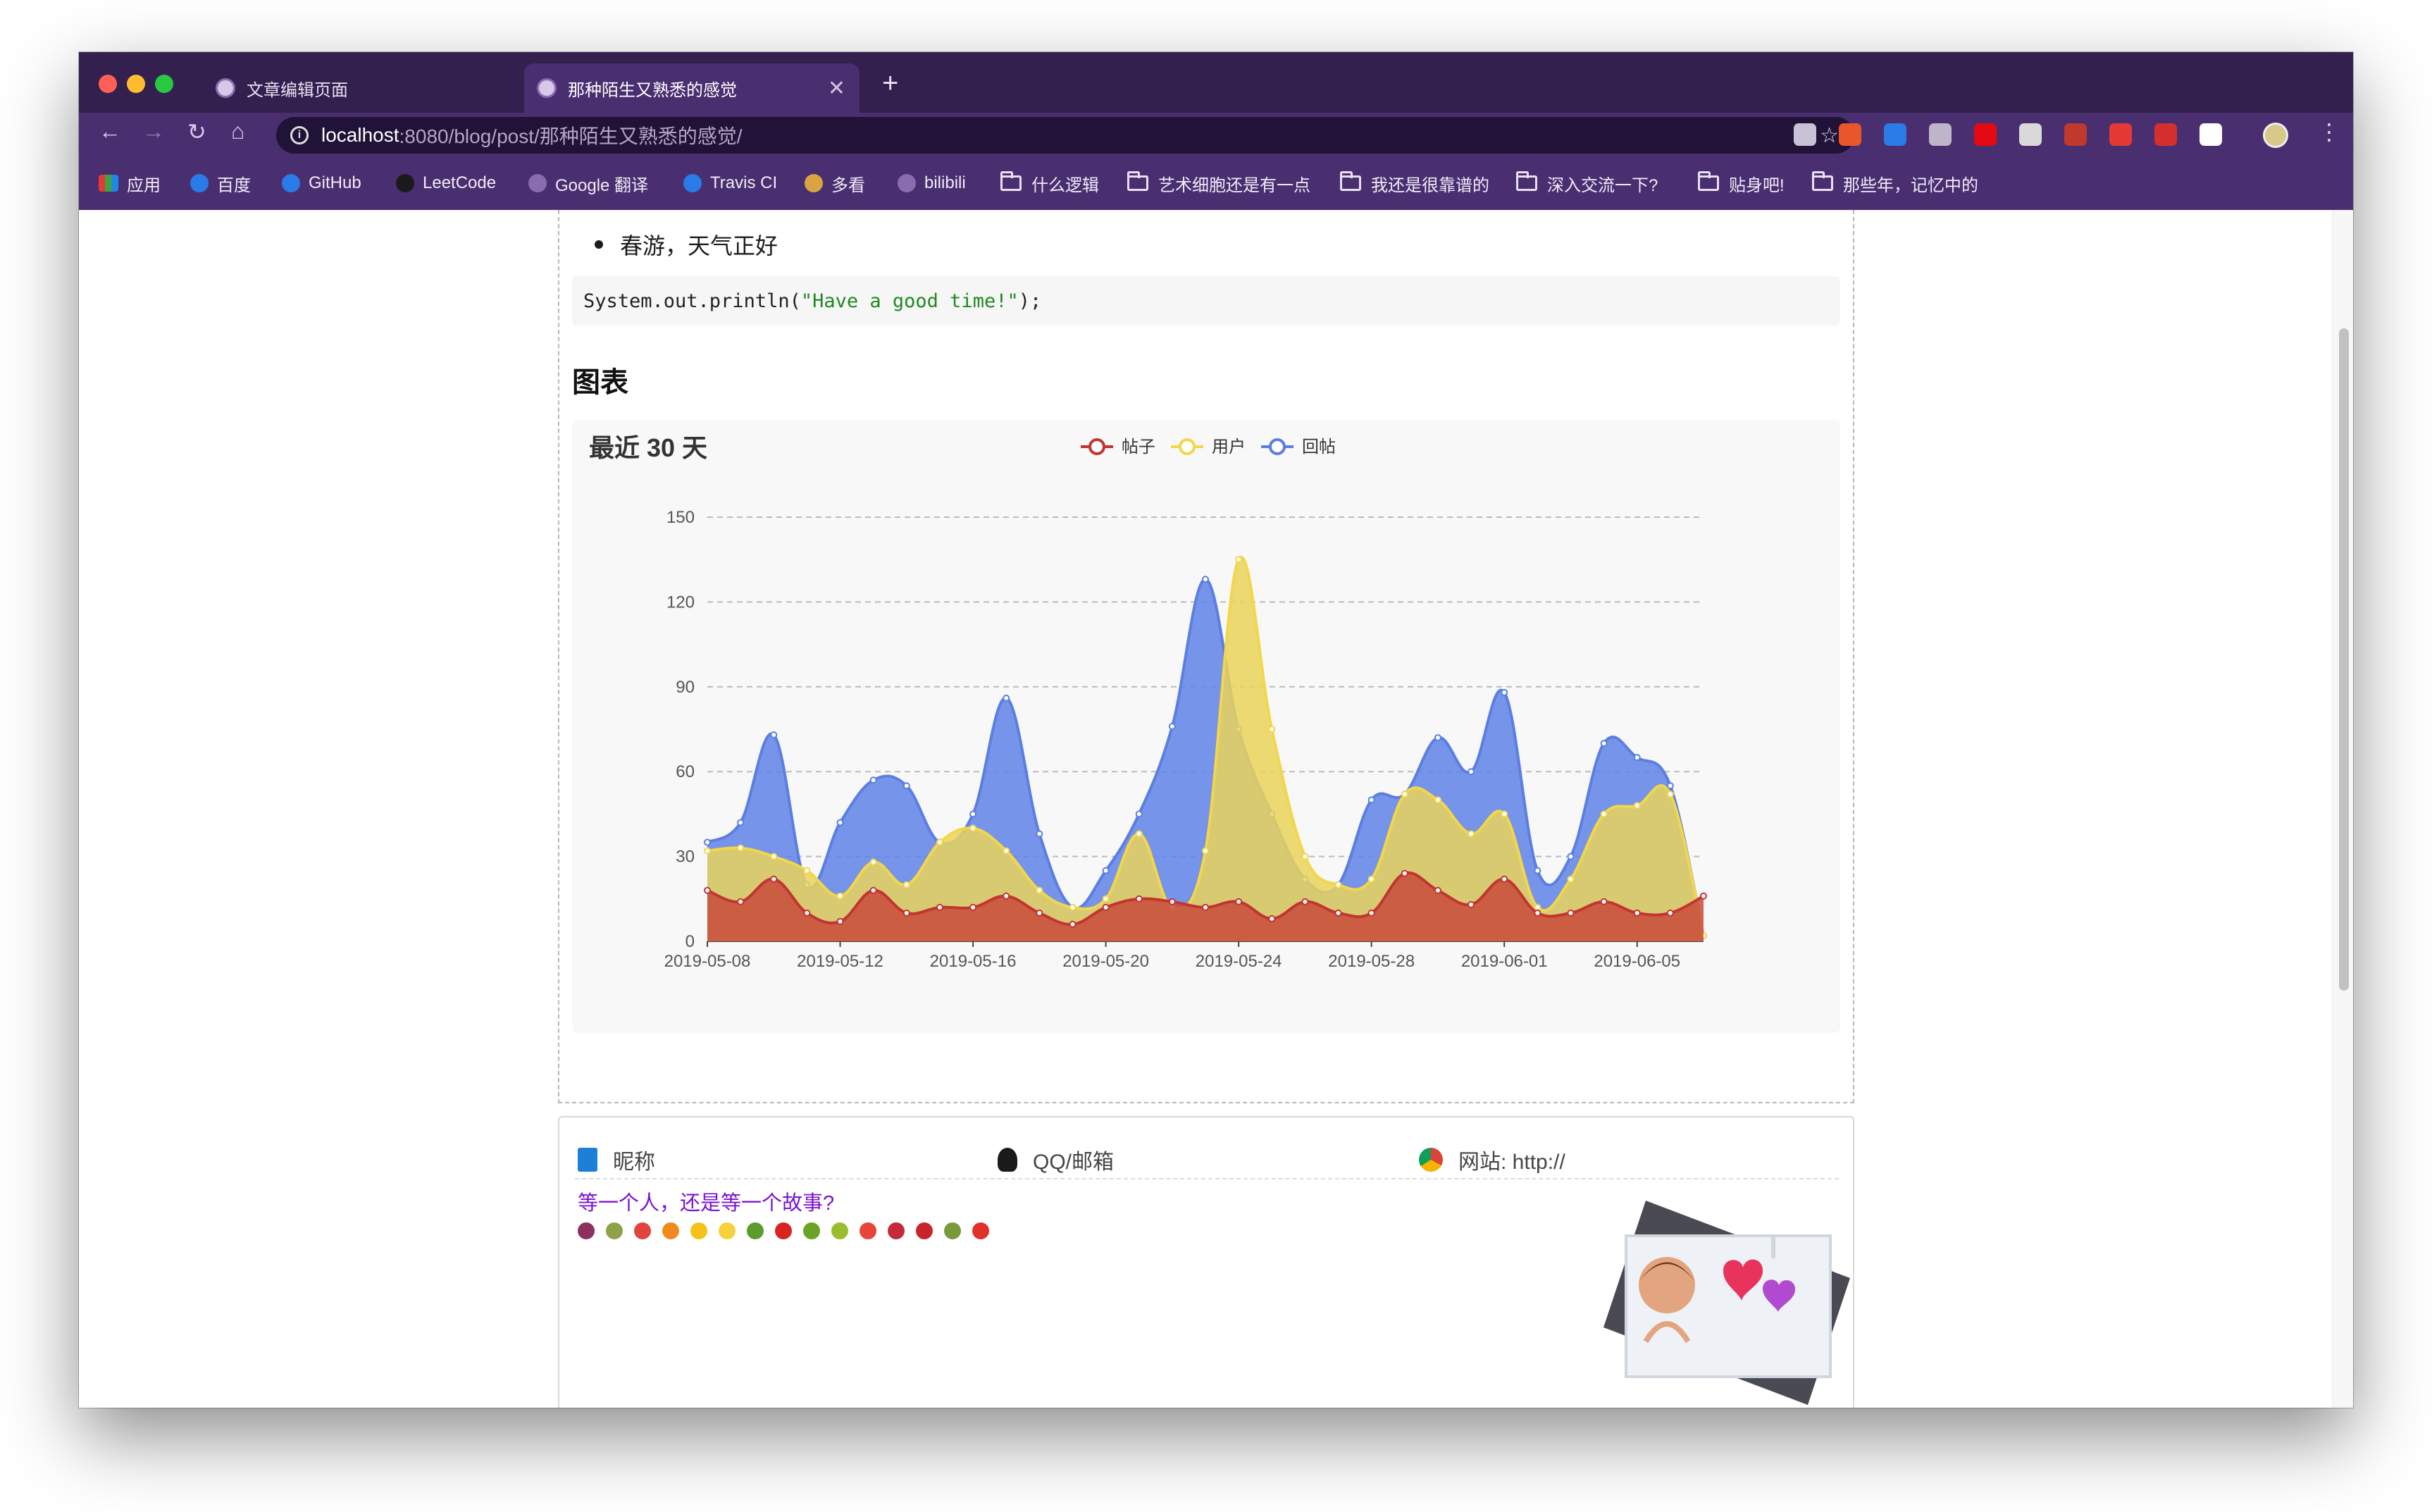  Describe the element at coordinates (1234, 185) in the screenshot. I see `bookmark-label: 艺术细胞还是有一点` at that location.